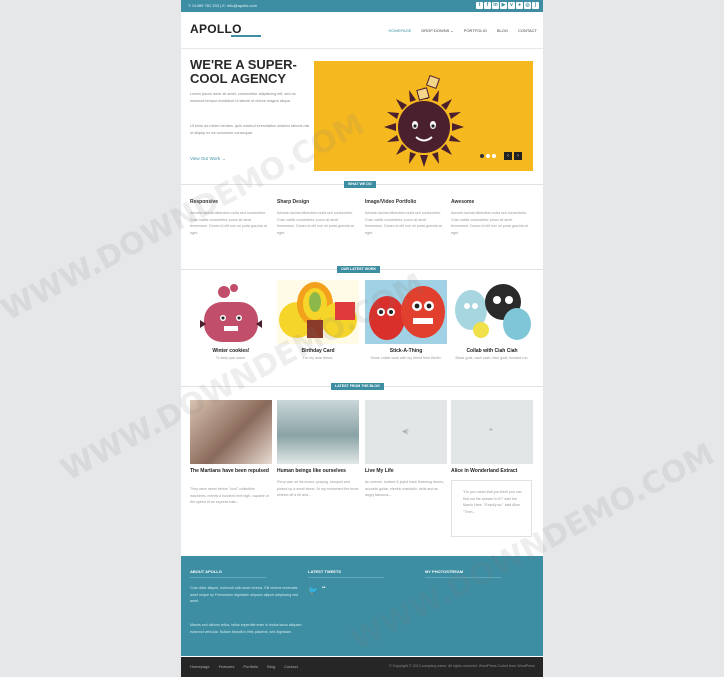 This screenshot has height=677, width=724. What do you see at coordinates (293, 202) in the screenshot?
I see `service-title: Sharp Design` at bounding box center [293, 202].